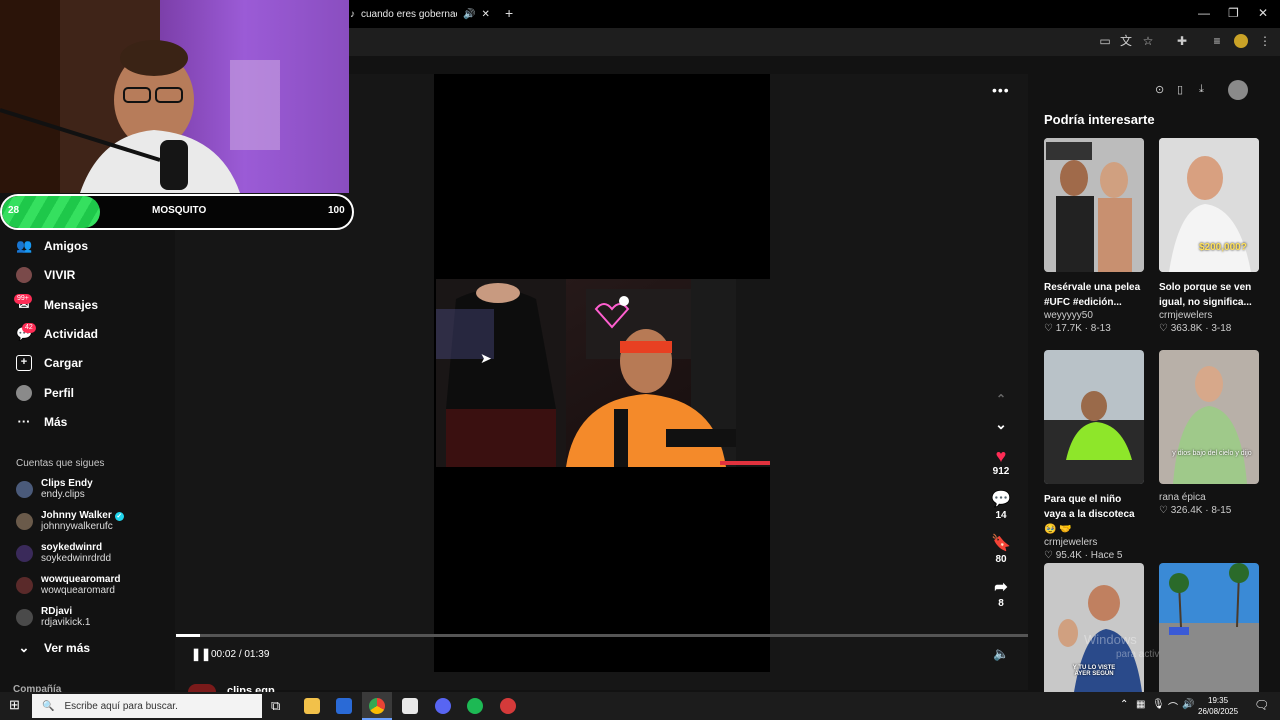  Describe the element at coordinates (1204, 13) in the screenshot. I see `minimize-button: —` at that location.